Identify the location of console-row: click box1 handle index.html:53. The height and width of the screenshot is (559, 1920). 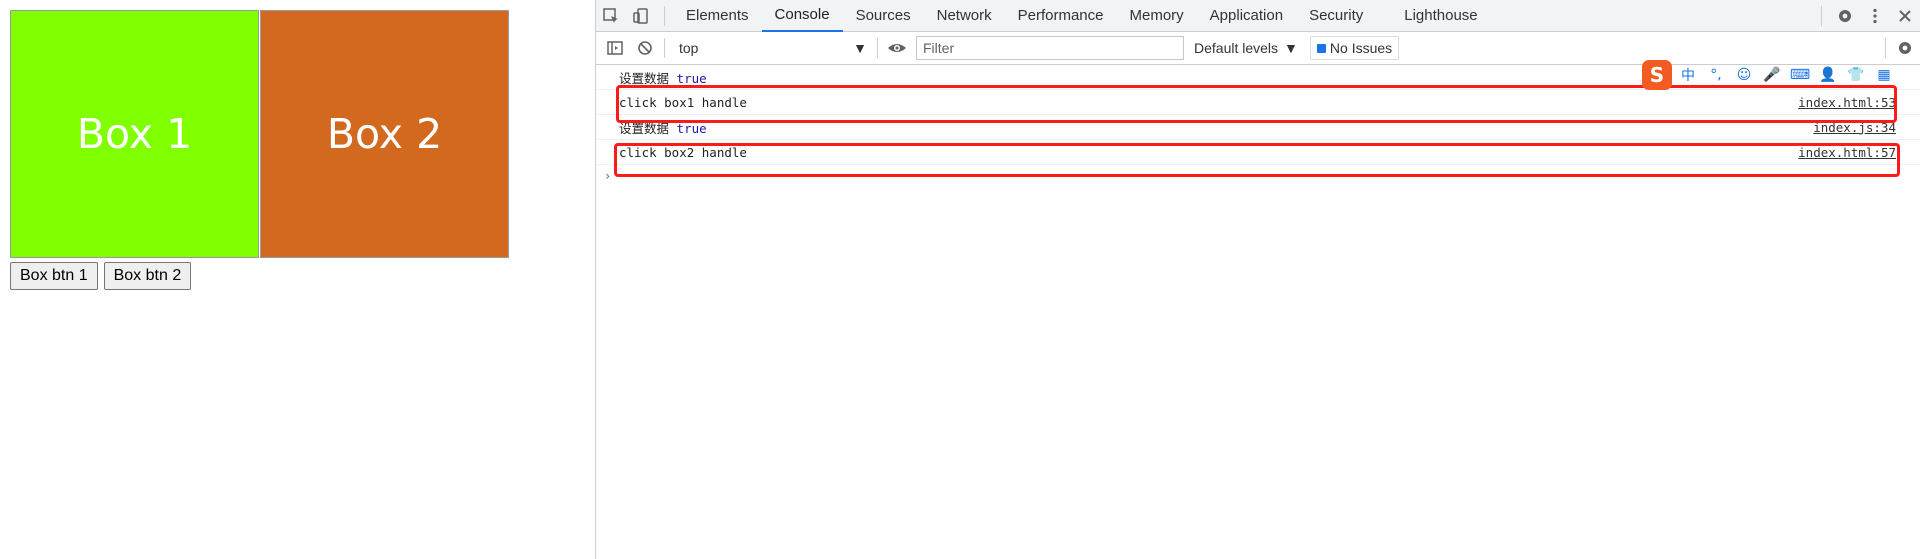
(1258, 102).